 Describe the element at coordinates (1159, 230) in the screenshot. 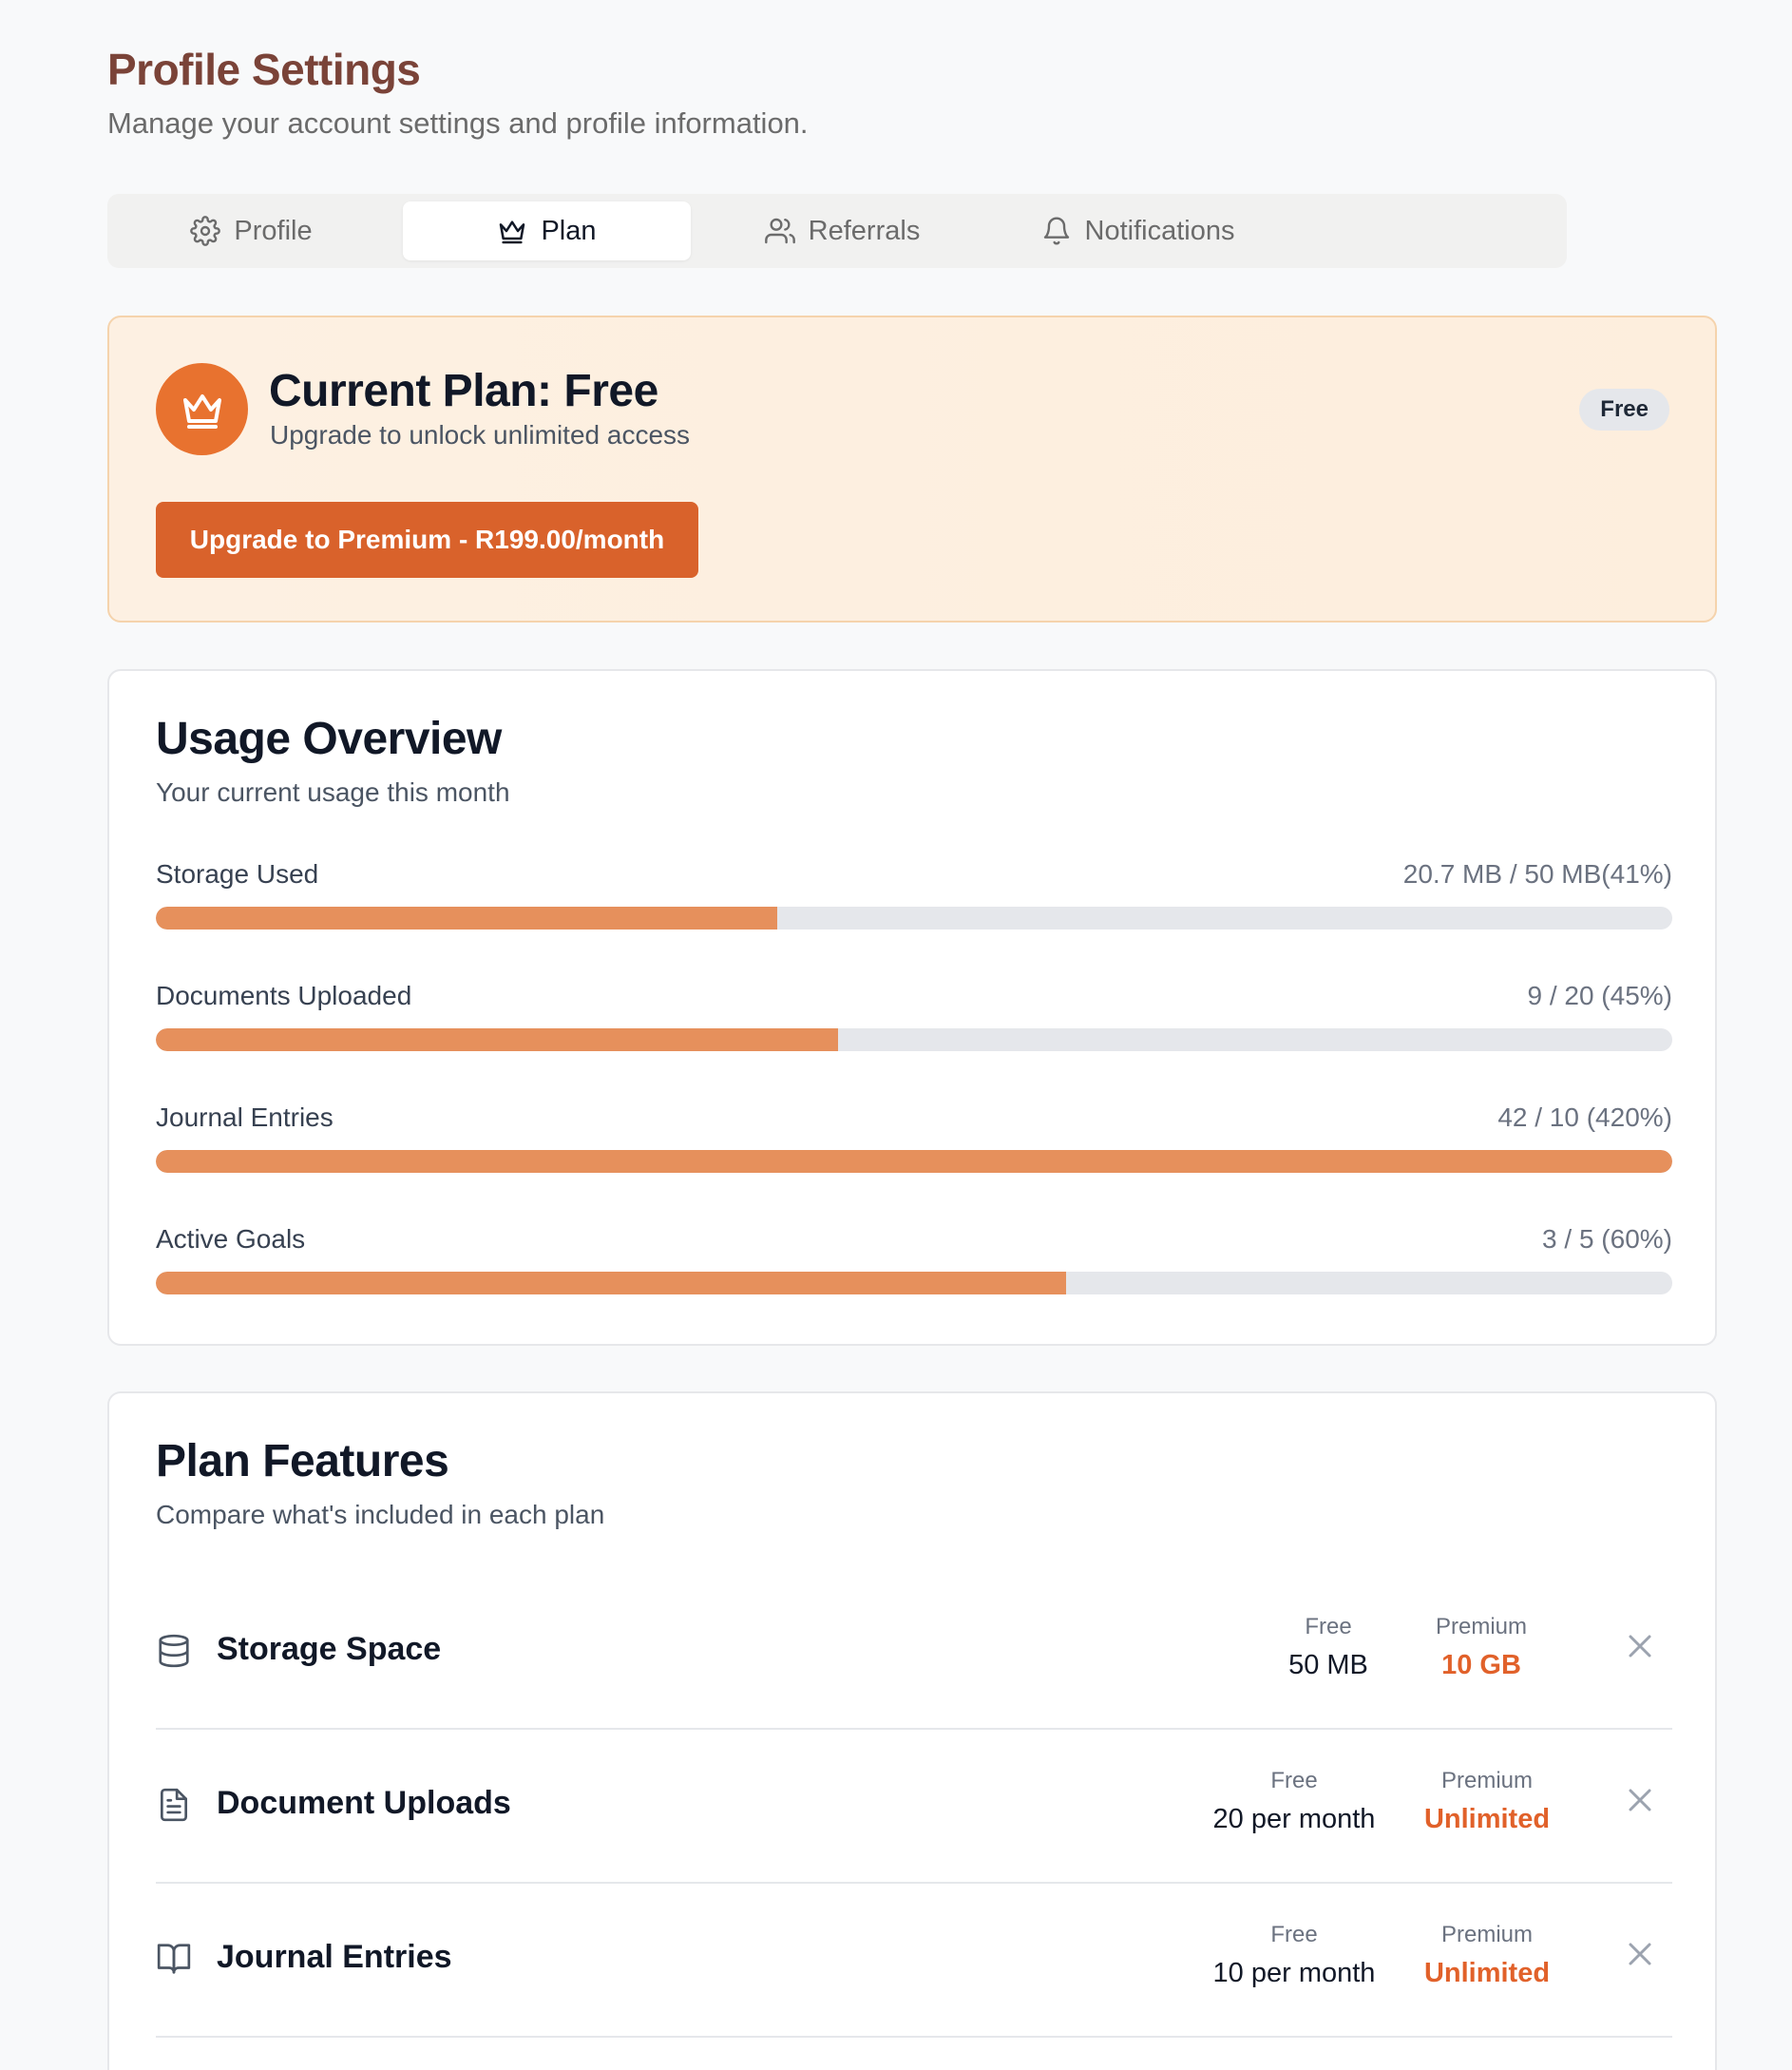

I see `tab-notifications-label: Notifications` at that location.